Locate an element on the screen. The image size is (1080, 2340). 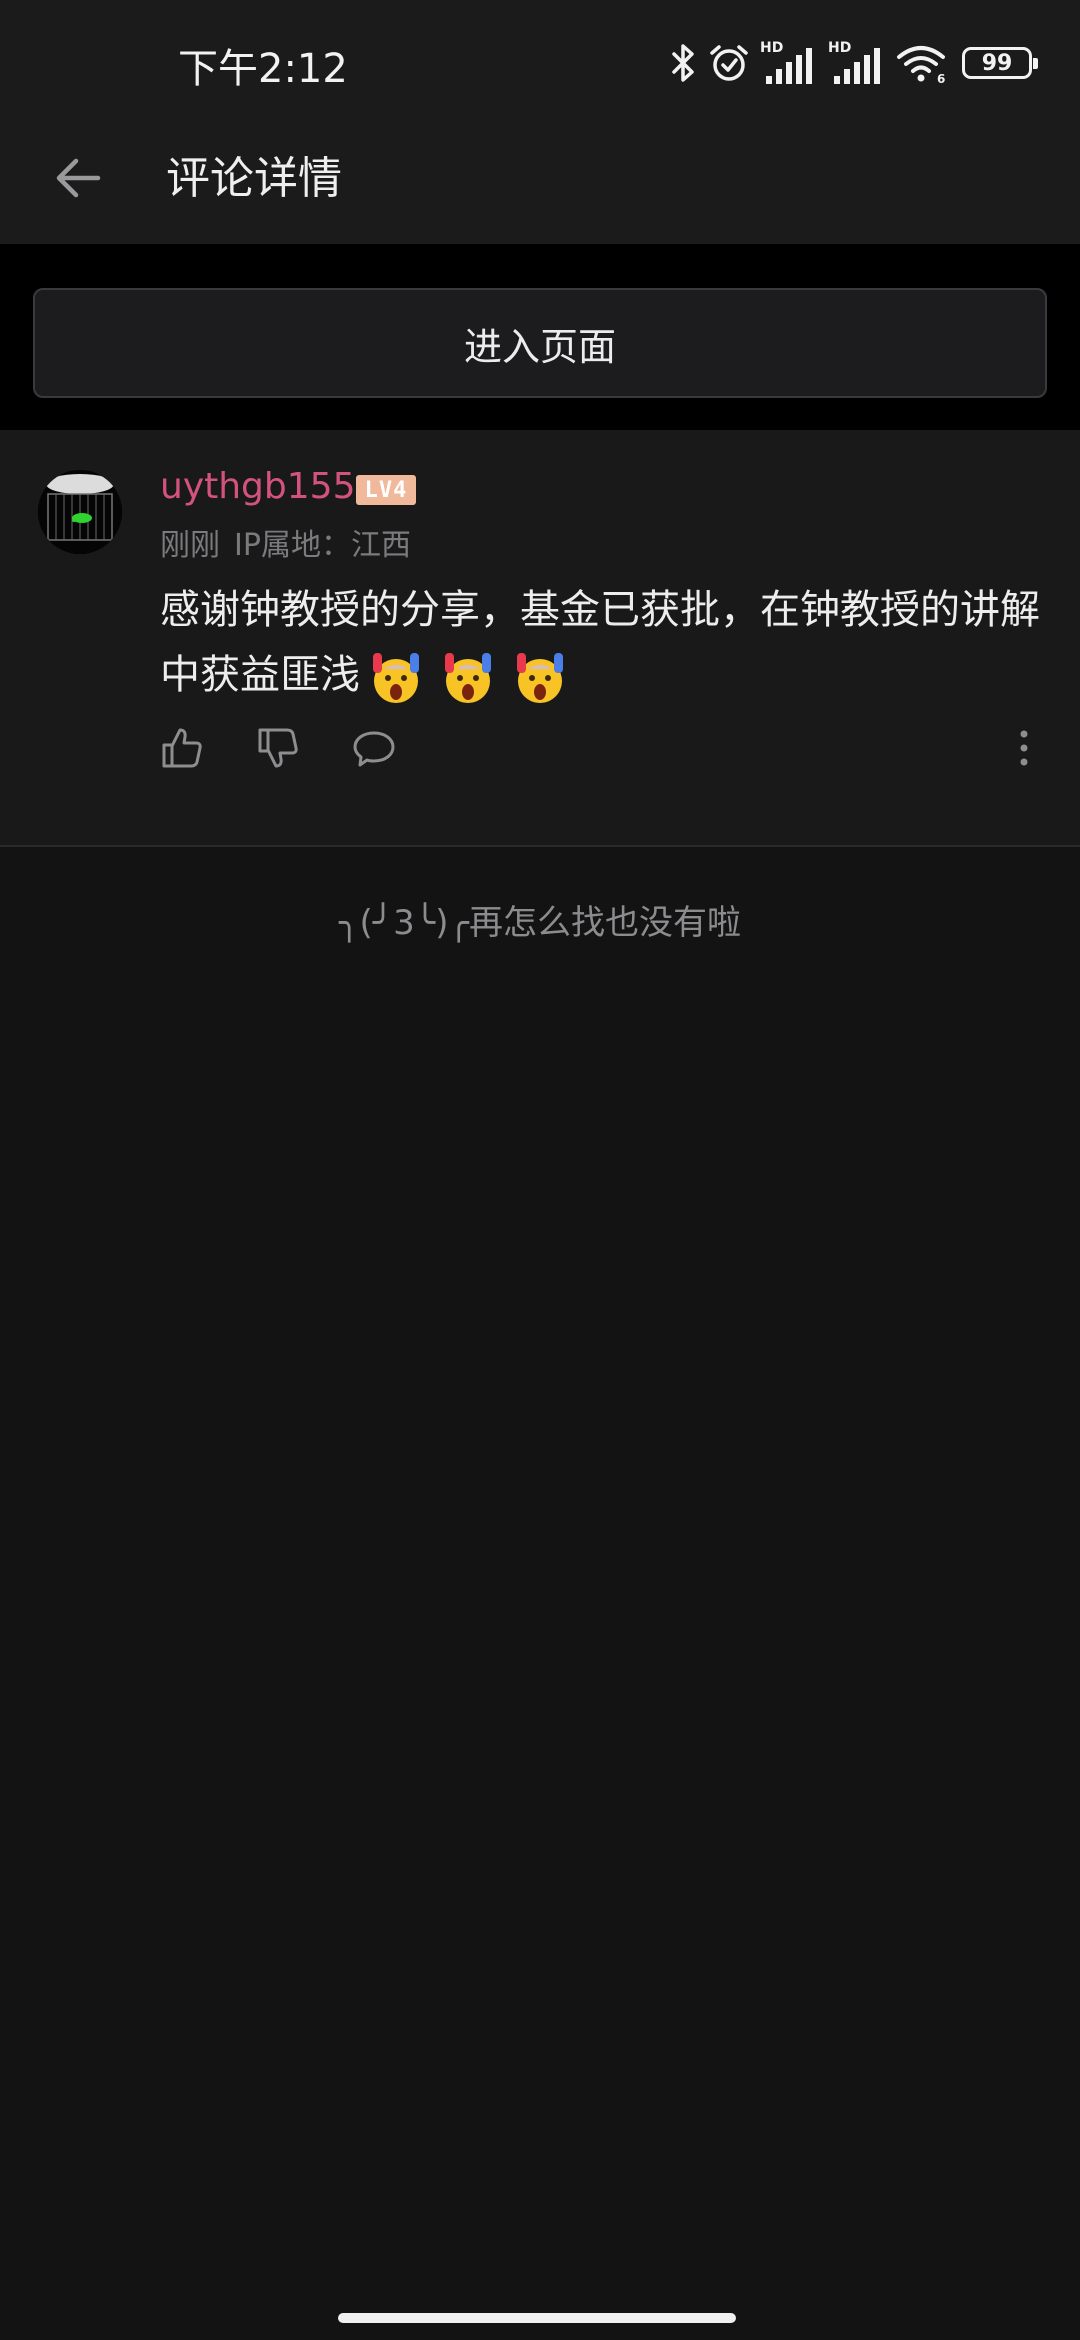
more-button is located at coordinates (1024, 748).